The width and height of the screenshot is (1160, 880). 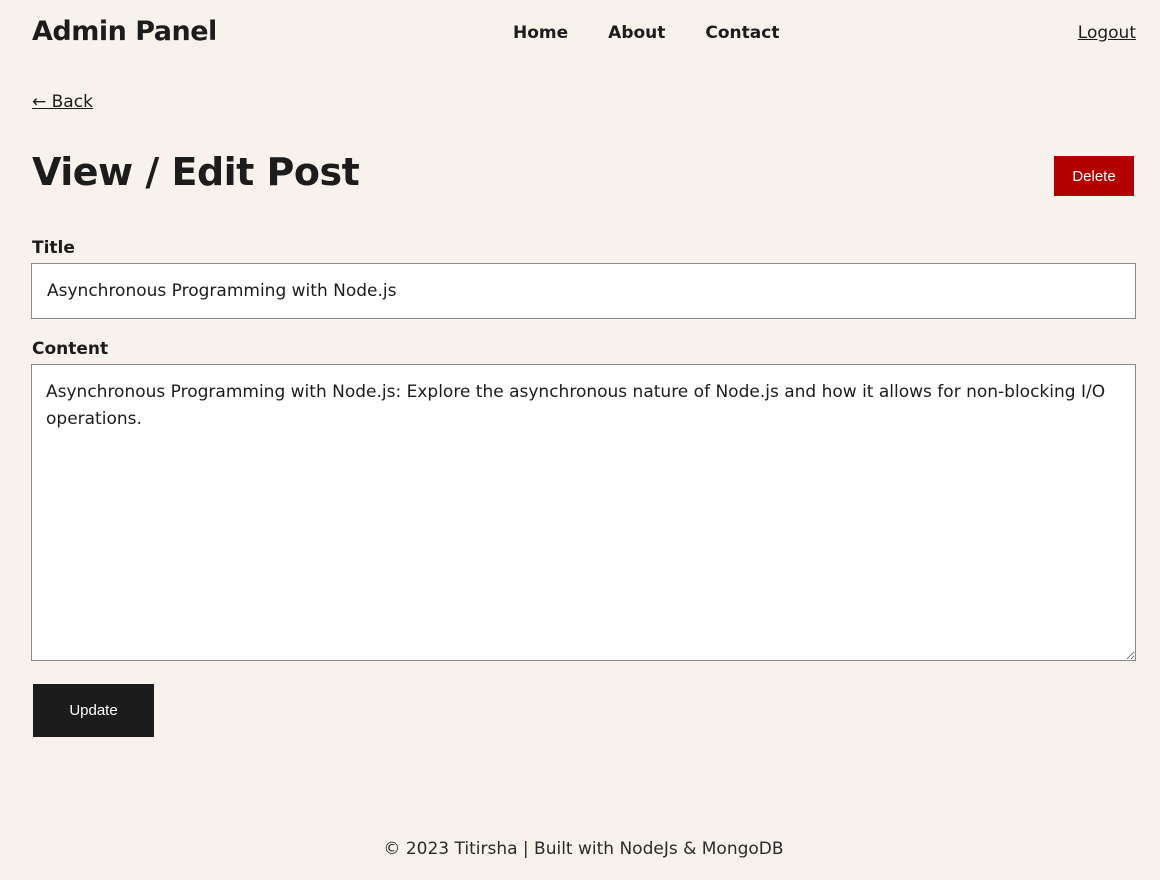 I want to click on site-title: Admin Panel, so click(x=124, y=31).